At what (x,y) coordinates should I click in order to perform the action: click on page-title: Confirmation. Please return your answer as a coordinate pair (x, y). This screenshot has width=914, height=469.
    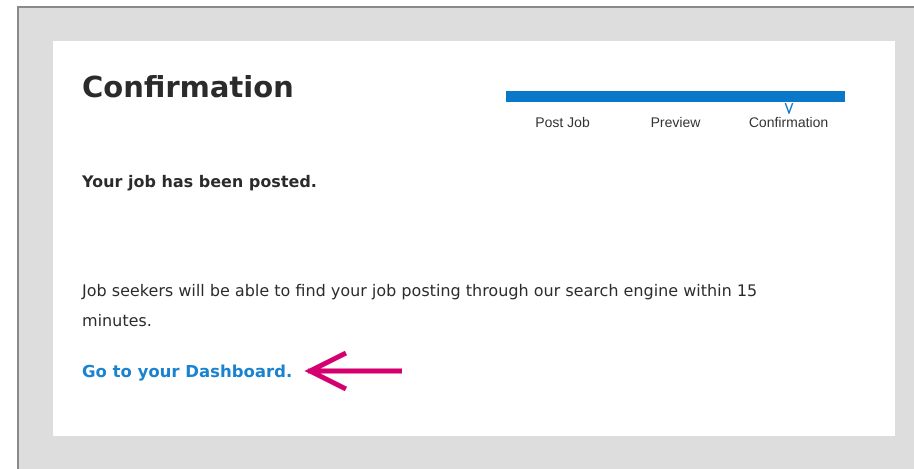
    Looking at the image, I should click on (188, 87).